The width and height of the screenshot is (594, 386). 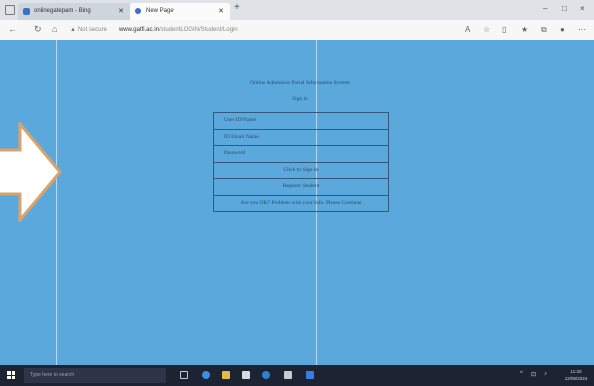 I want to click on profile-icon: ●, so click(x=562, y=29).